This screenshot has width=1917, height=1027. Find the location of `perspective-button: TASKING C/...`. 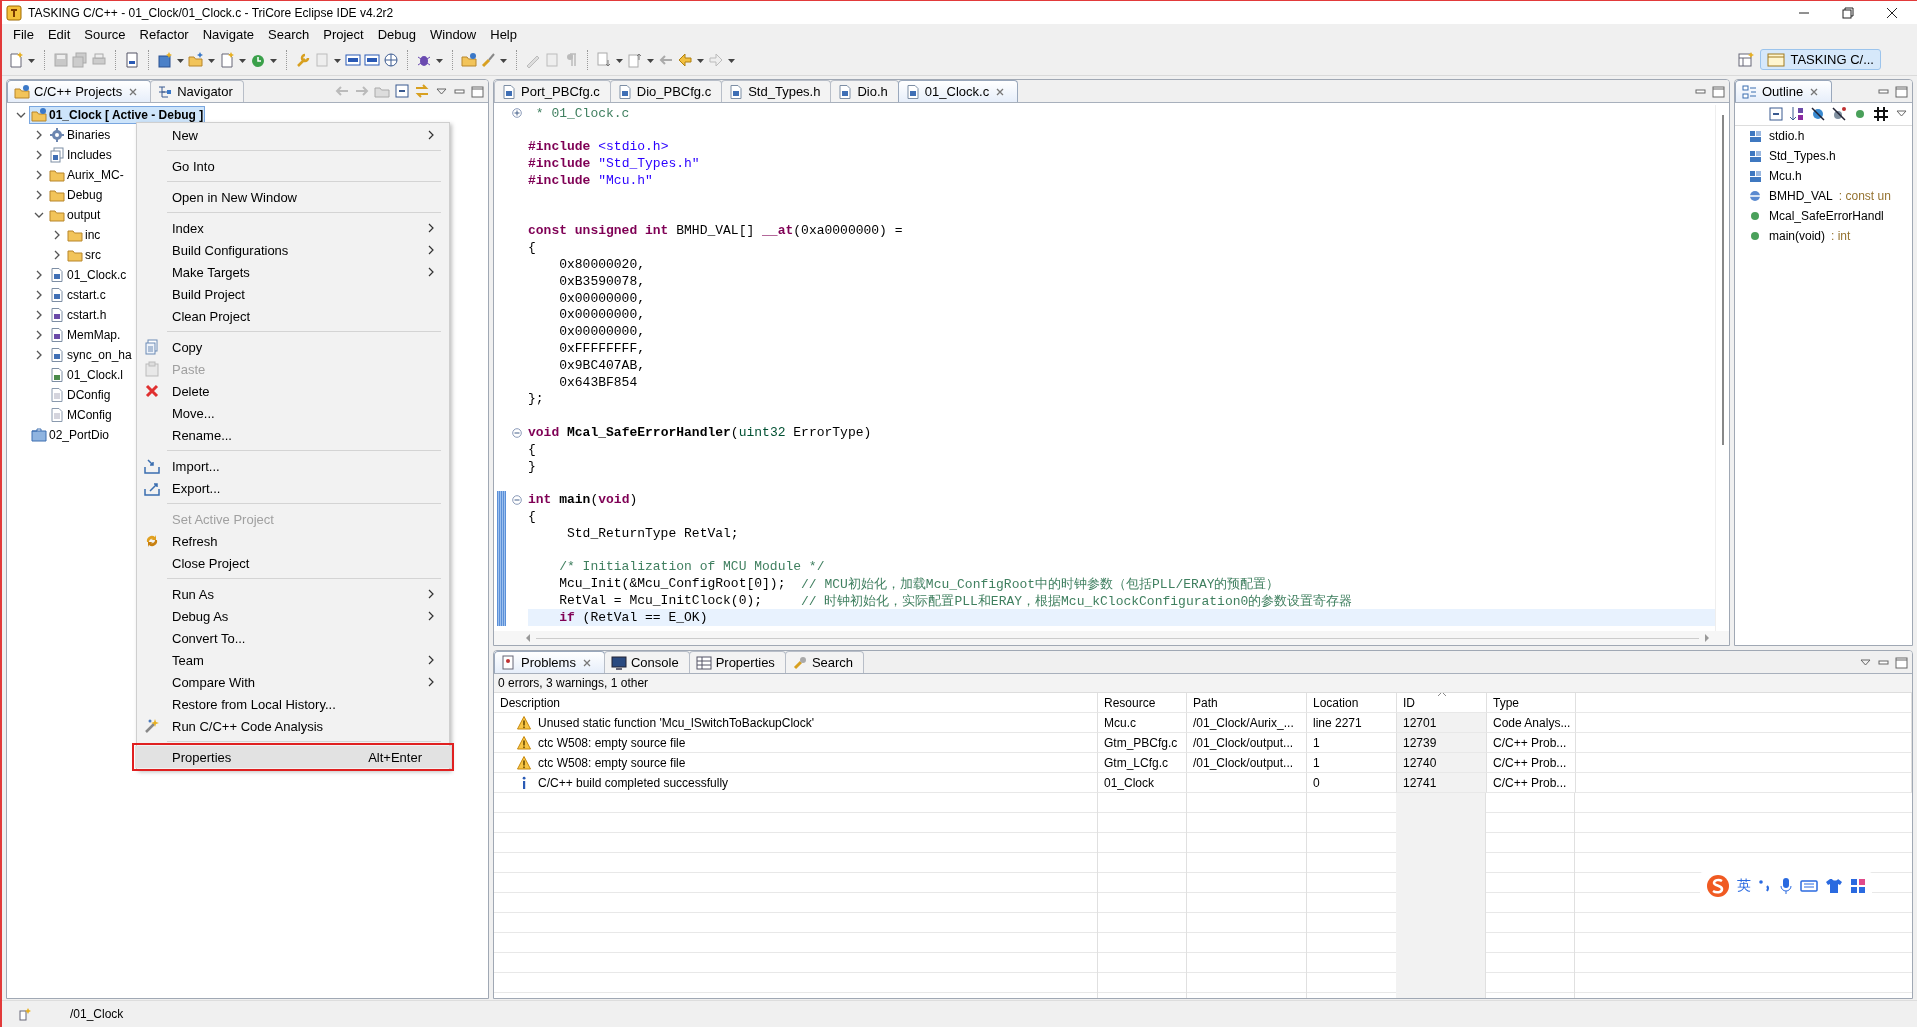

perspective-button: TASKING C/... is located at coordinates (1820, 59).